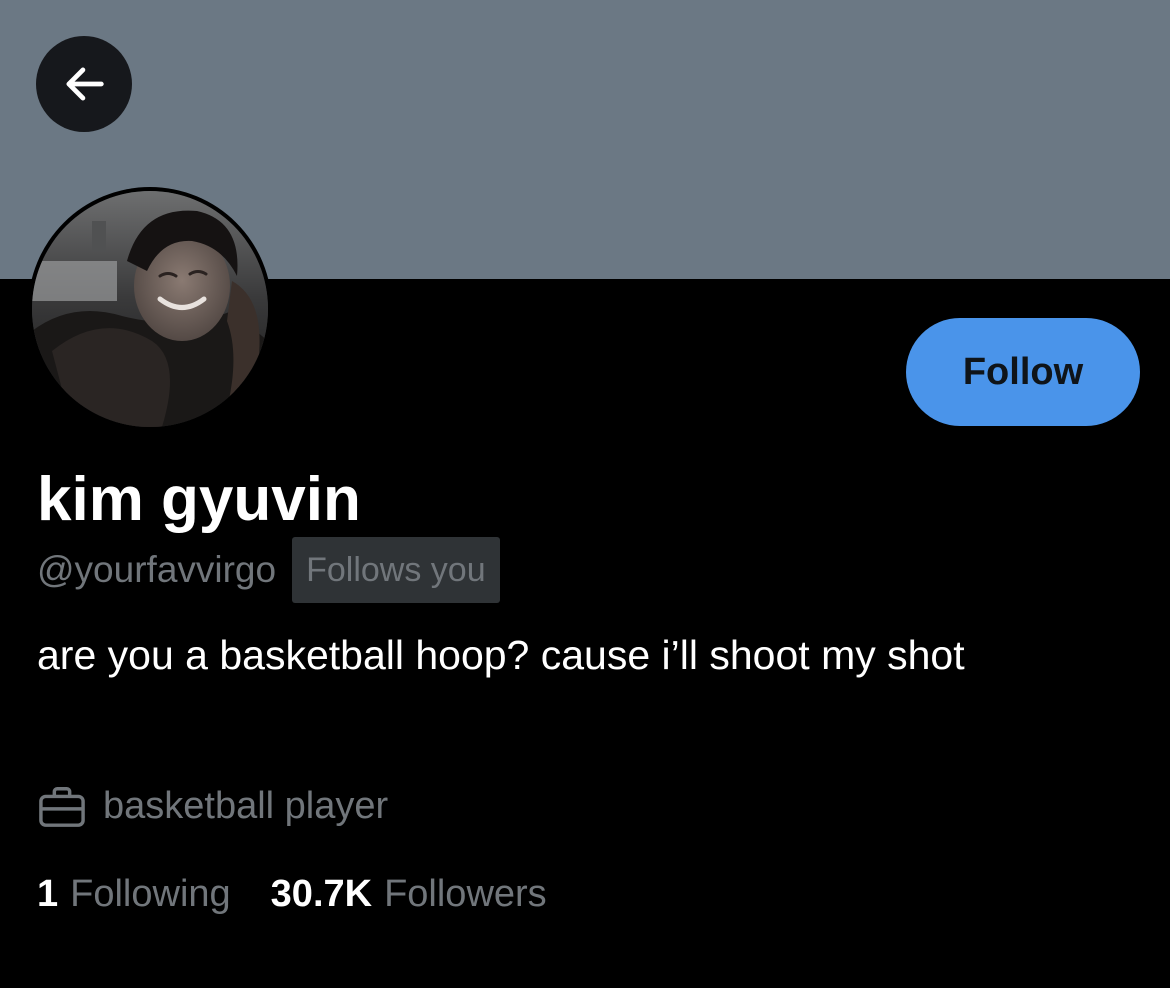  I want to click on handle-row: @yourfavvirgo Follows you, so click(268, 570).